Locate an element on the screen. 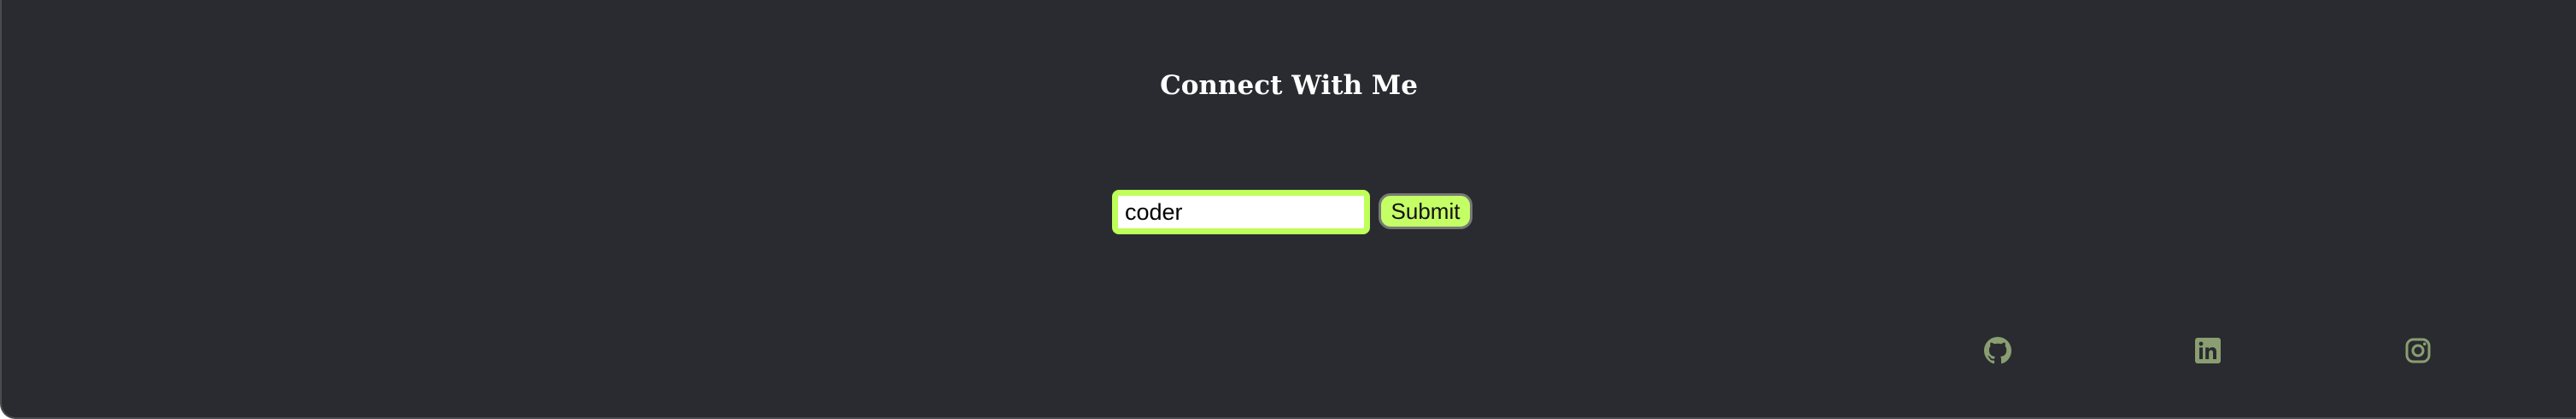  linkedin-link is located at coordinates (2208, 351).